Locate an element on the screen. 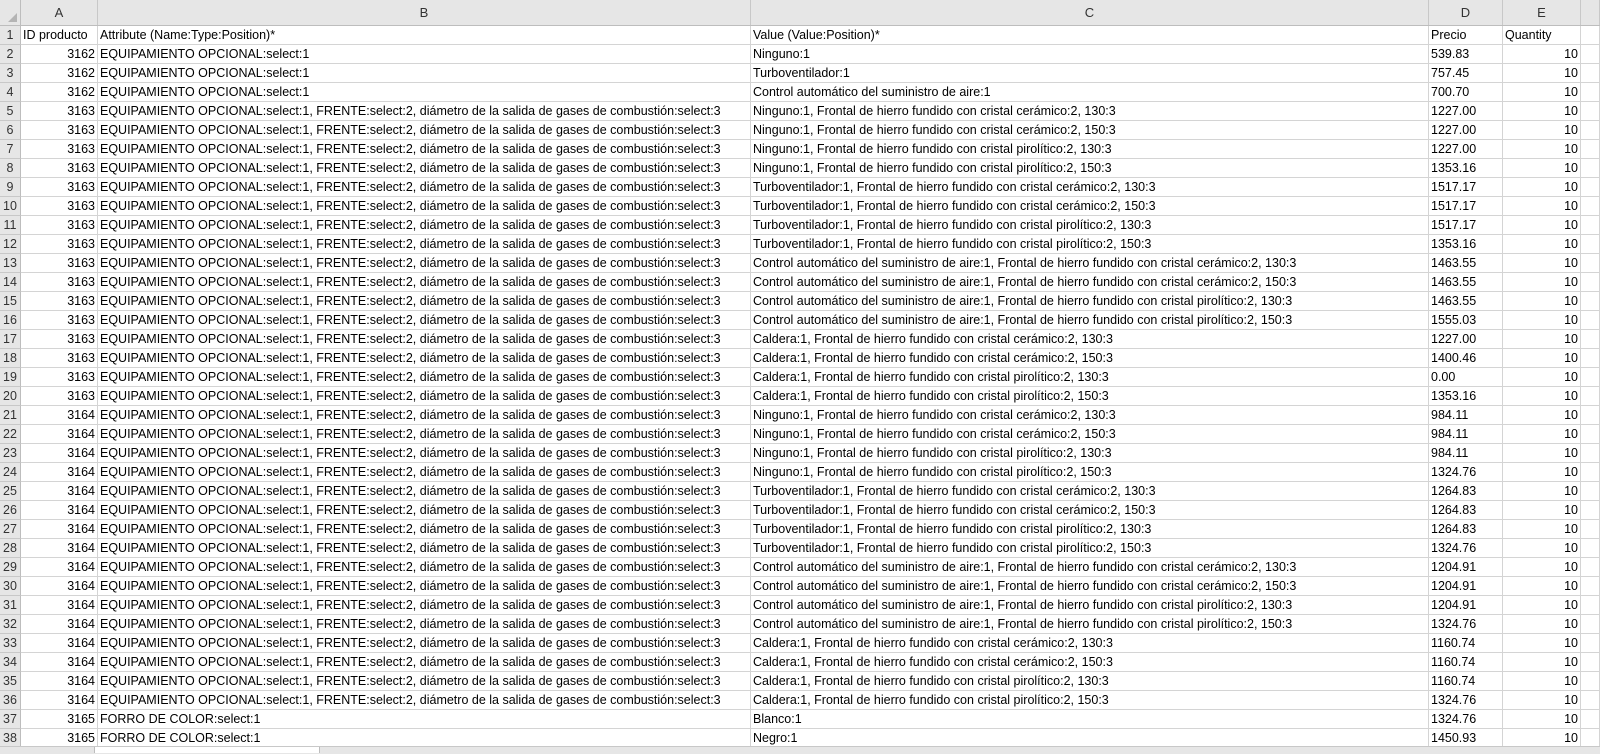 This screenshot has height=754, width=1600. row-number: 6 is located at coordinates (10, 130).